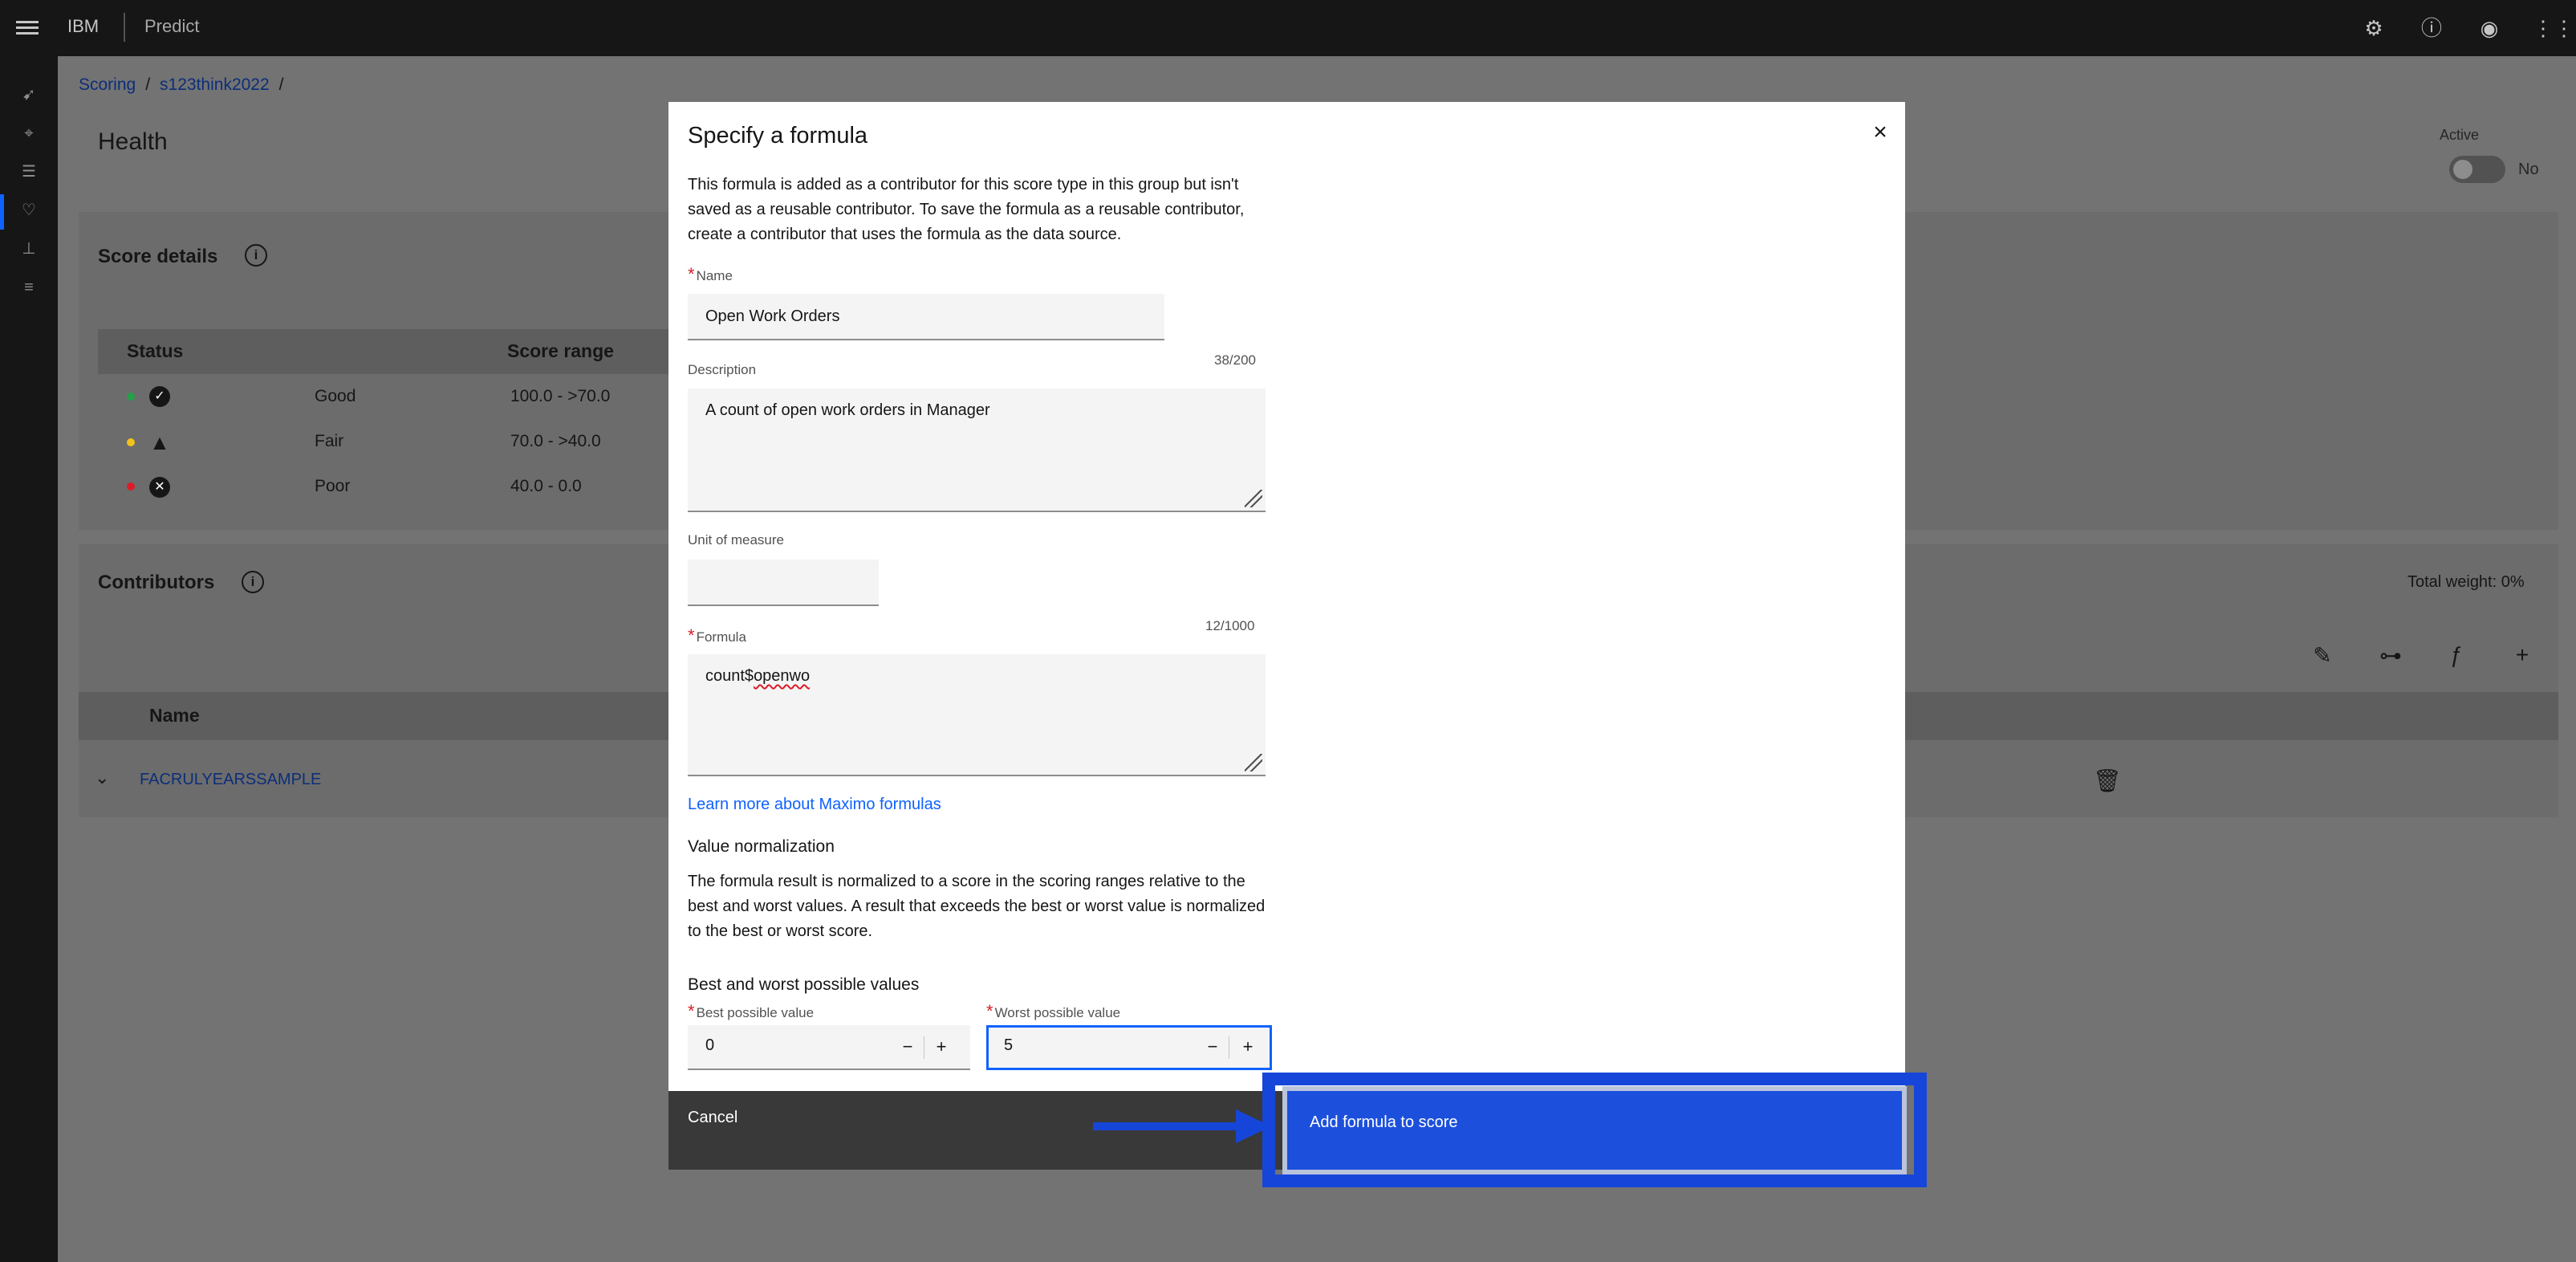  What do you see at coordinates (231, 780) in the screenshot?
I see `contributor-link: FACRULYEARSSAMPLE` at bounding box center [231, 780].